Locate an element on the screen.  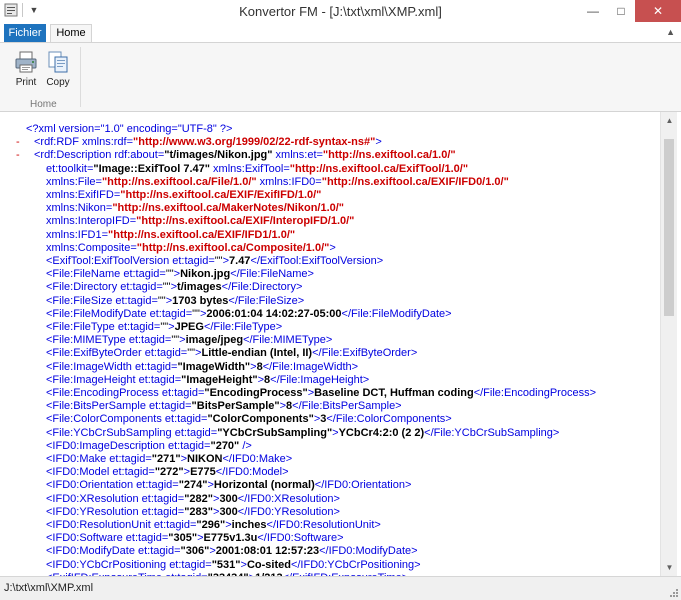
code-token: <File:FileModifyDate et:tagid= is located at coordinates (119, 313).